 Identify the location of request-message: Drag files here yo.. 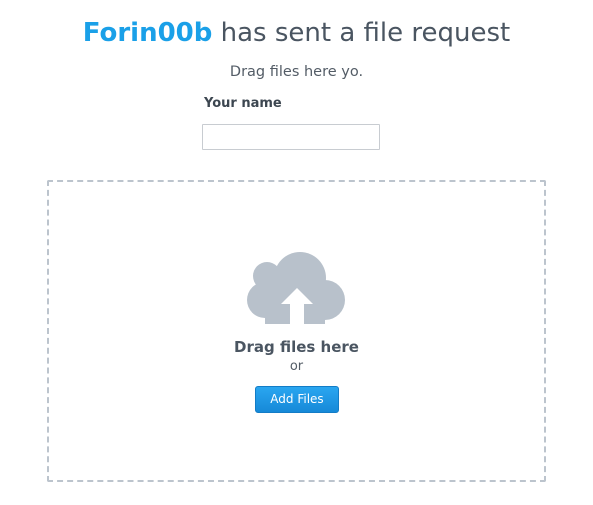
(296, 72).